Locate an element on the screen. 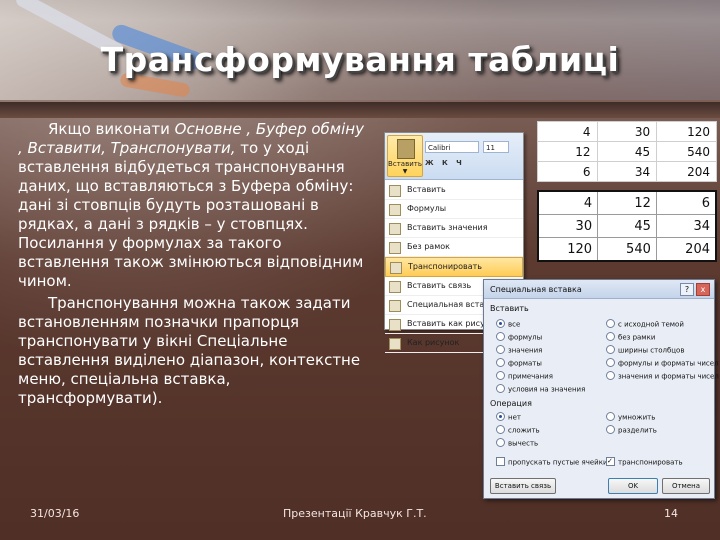 This screenshot has width=720, height=540. option-label: пропускать пустые ячейки is located at coordinates (558, 462).